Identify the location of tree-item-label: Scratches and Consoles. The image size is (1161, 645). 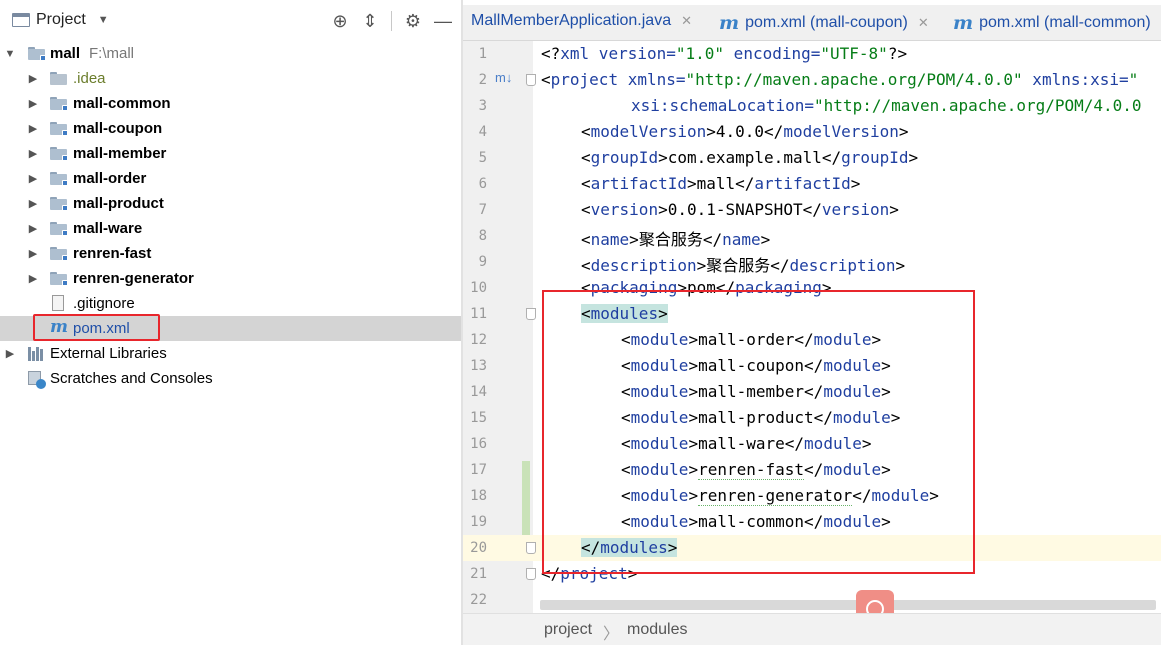
(131, 378).